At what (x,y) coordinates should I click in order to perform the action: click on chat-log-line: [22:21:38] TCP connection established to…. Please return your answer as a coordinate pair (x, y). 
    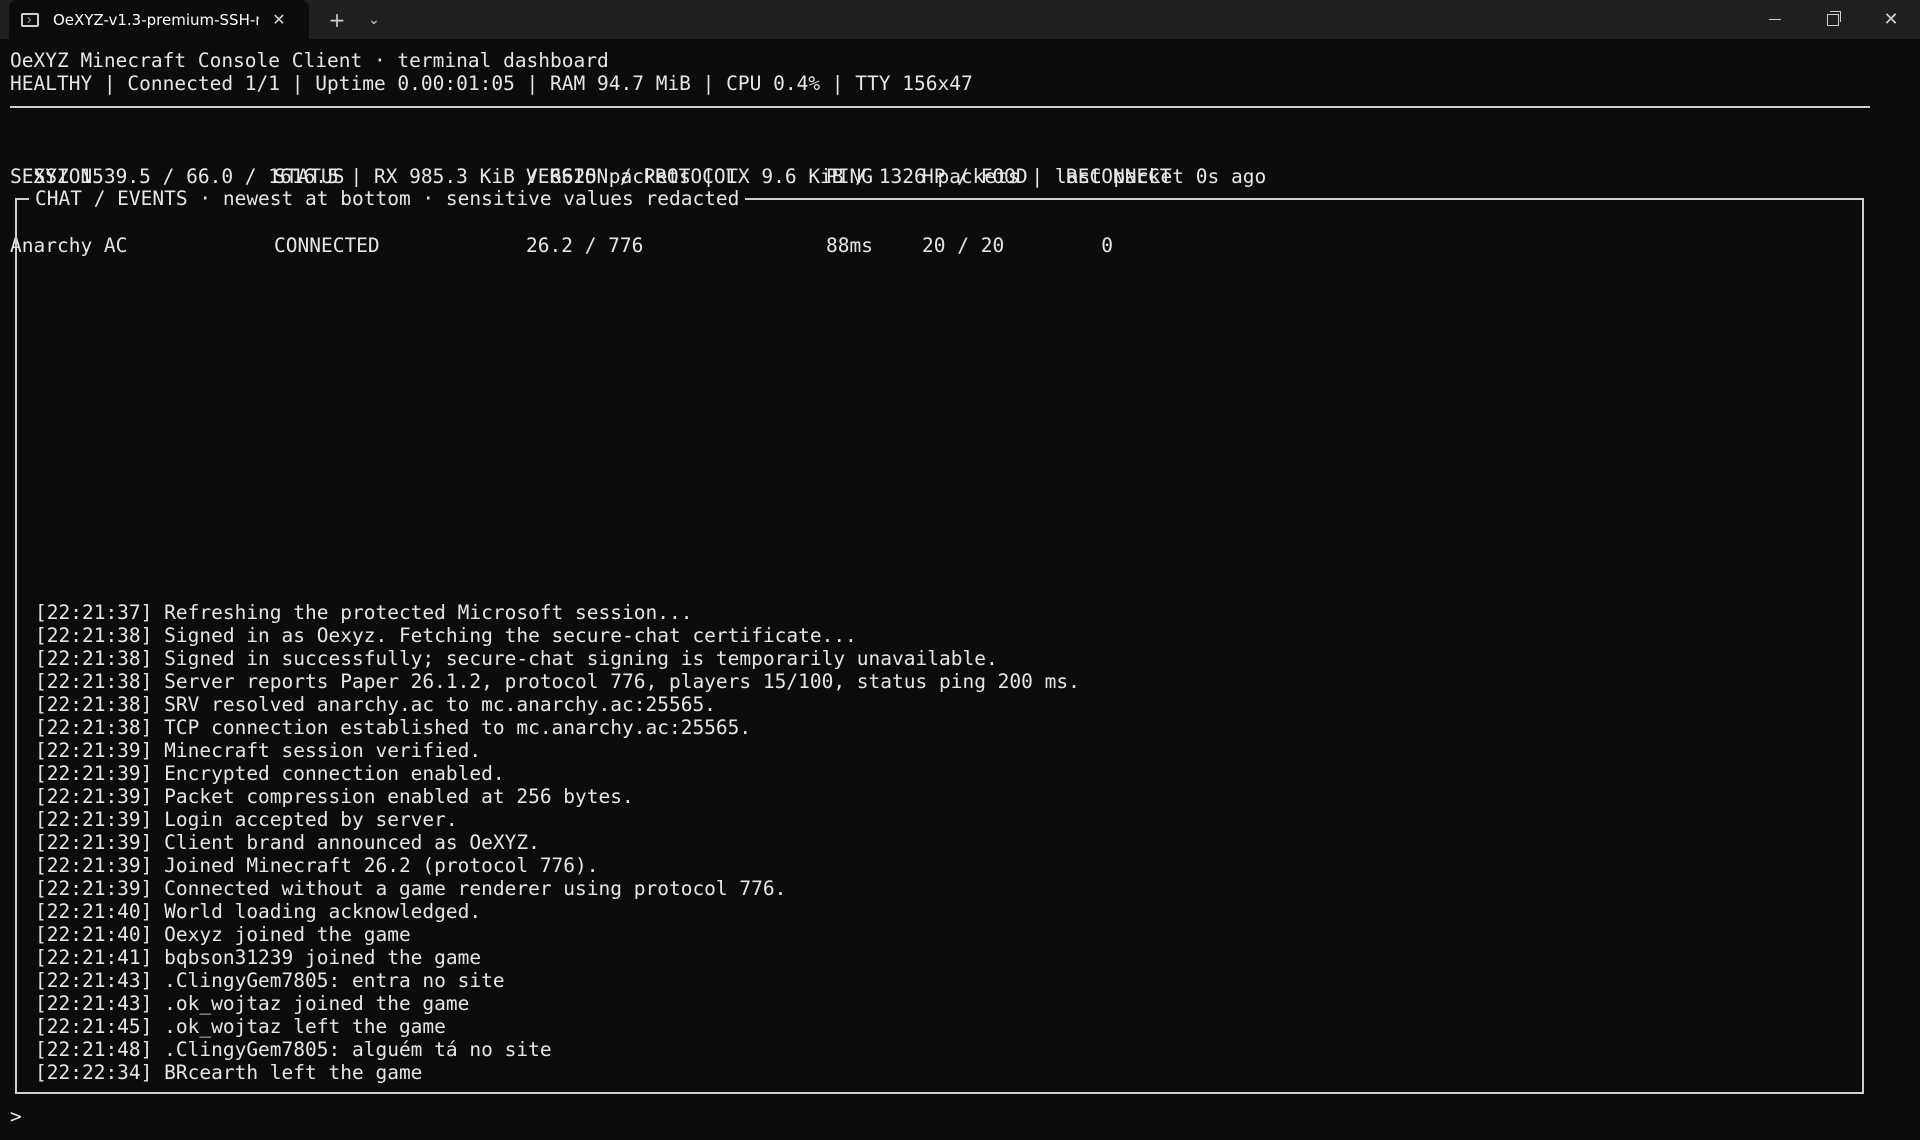
    Looking at the image, I should click on (393, 727).